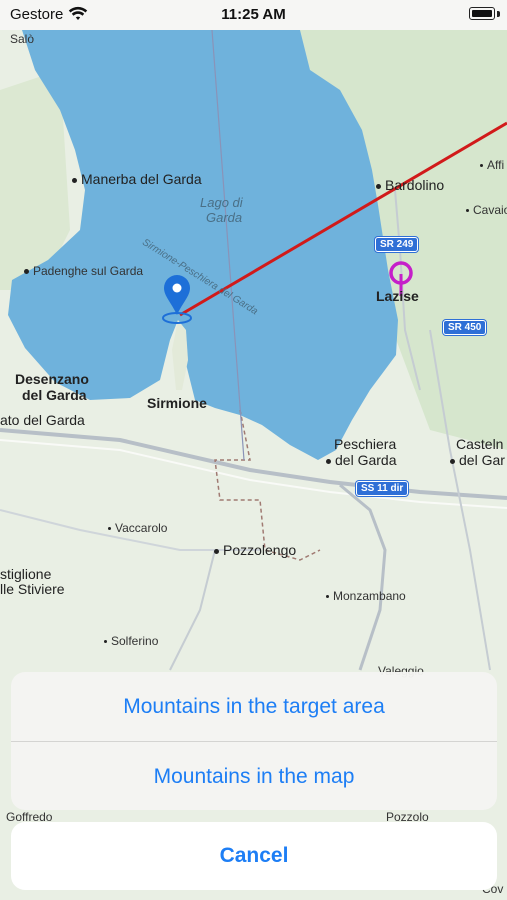  What do you see at coordinates (410, 185) in the screenshot?
I see `label-bardolino: Bardolino` at bounding box center [410, 185].